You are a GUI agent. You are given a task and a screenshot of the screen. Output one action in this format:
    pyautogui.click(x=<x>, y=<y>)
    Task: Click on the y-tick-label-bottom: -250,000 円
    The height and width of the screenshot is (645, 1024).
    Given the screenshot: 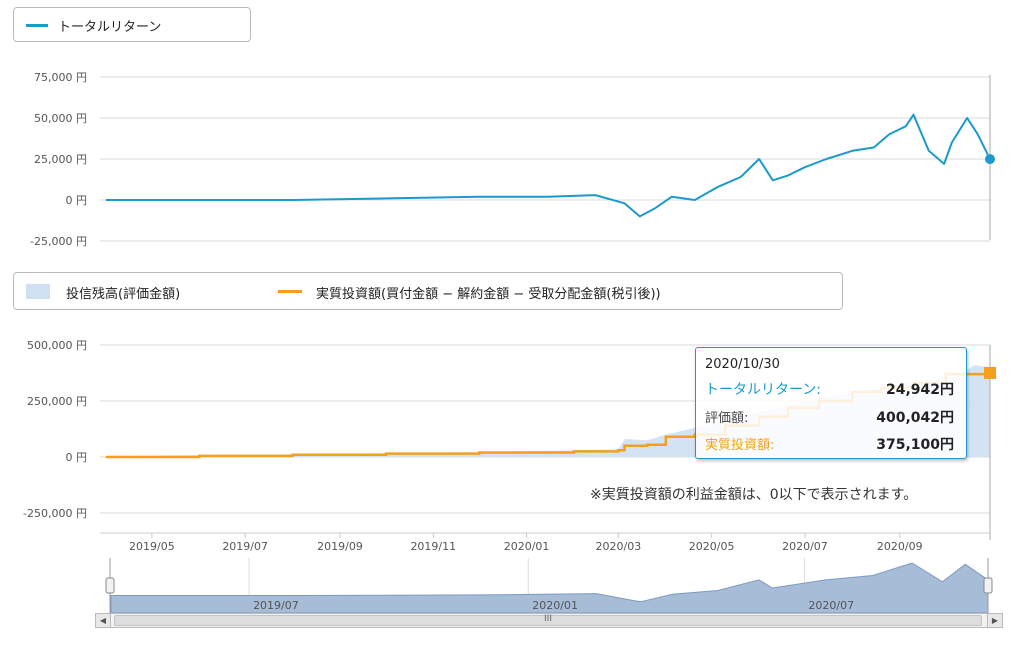 What is the action you would take?
    pyautogui.click(x=55, y=513)
    